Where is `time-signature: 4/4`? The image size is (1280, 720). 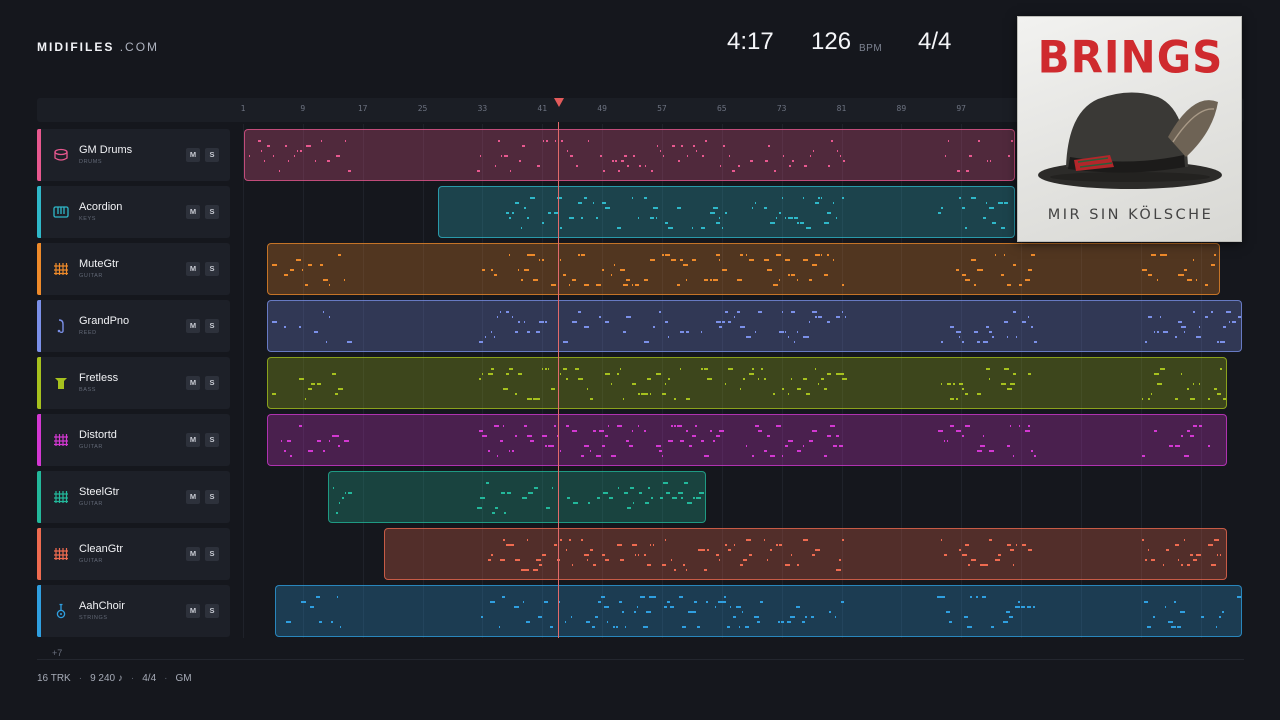 time-signature: 4/4 is located at coordinates (935, 41).